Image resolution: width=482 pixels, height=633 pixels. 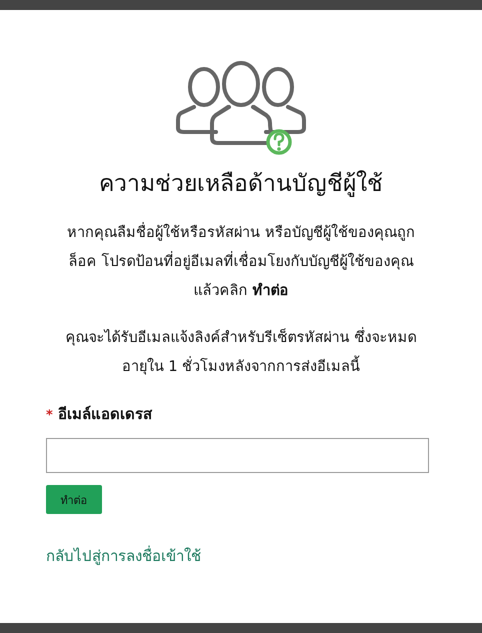 What do you see at coordinates (241, 262) in the screenshot?
I see `instruction-text: หากคุณลืมชื่อผู้ใช้หรือรหัสผ่าน หรือบัญชีผู้ใช้ของคุณถูกล็อค โปรดป้อนที่อยู่อีเมลที่เชื่อมโยงกับบัญชีผู้ใช้ของคุณ แล้วคลิก ทำต่อ` at bounding box center [241, 262].